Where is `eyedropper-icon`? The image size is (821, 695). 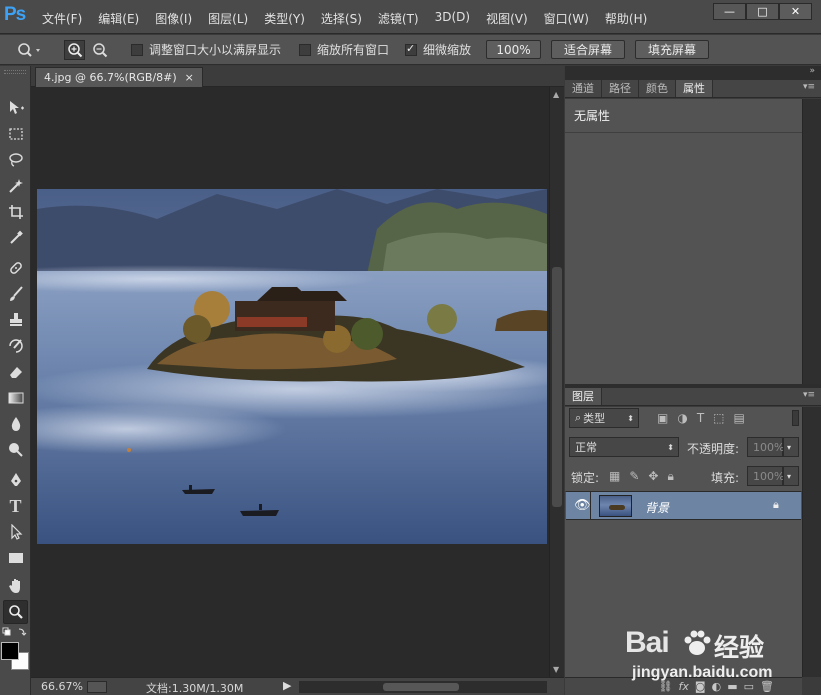
eyedropper-icon is located at coordinates (15, 238).